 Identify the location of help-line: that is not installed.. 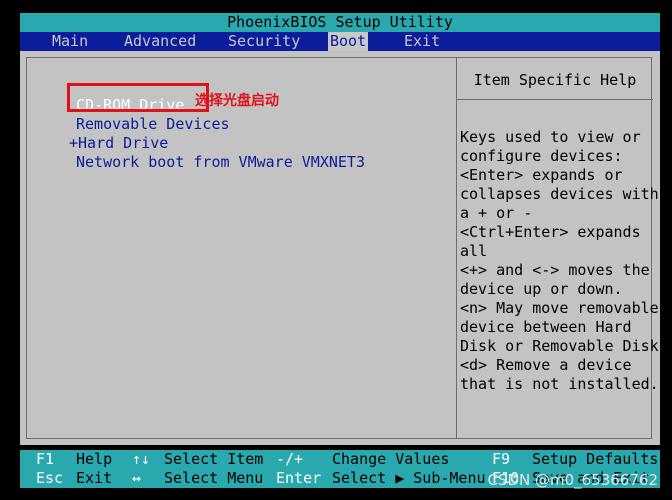
(559, 384).